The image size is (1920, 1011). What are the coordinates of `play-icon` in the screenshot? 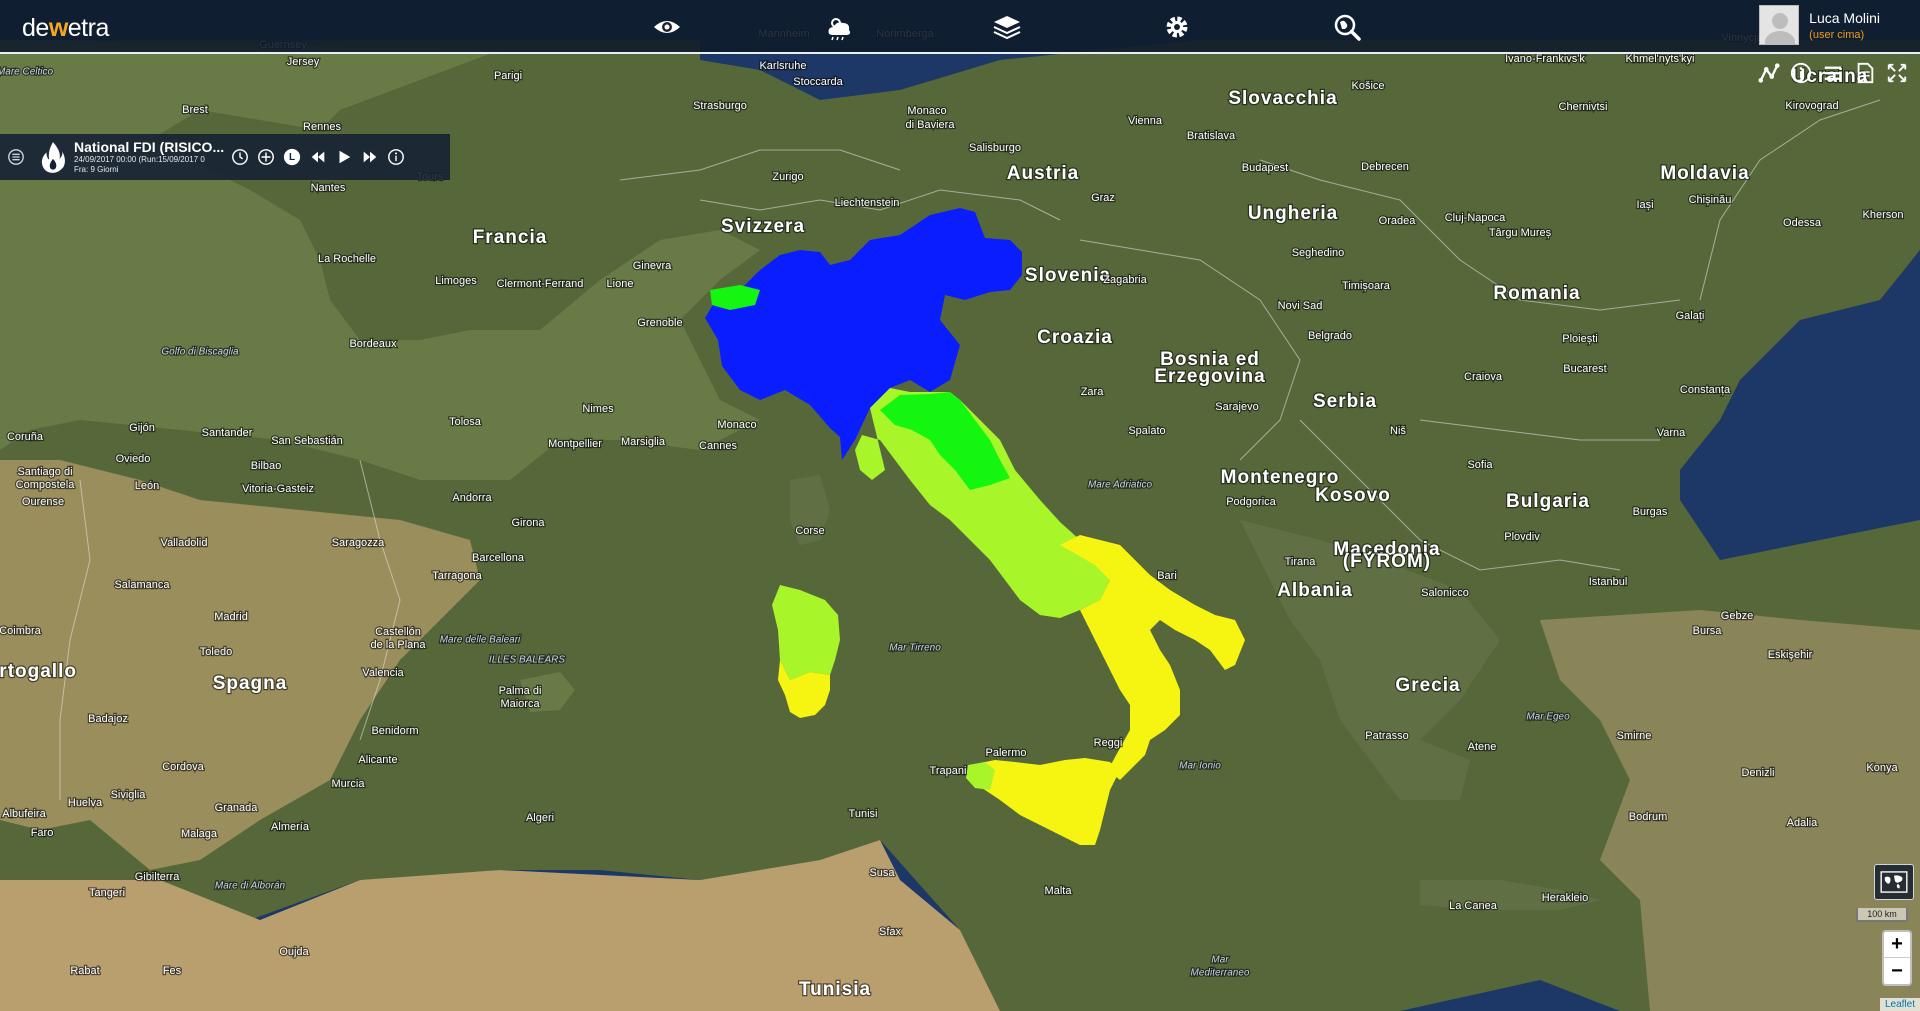 It's located at (344, 157).